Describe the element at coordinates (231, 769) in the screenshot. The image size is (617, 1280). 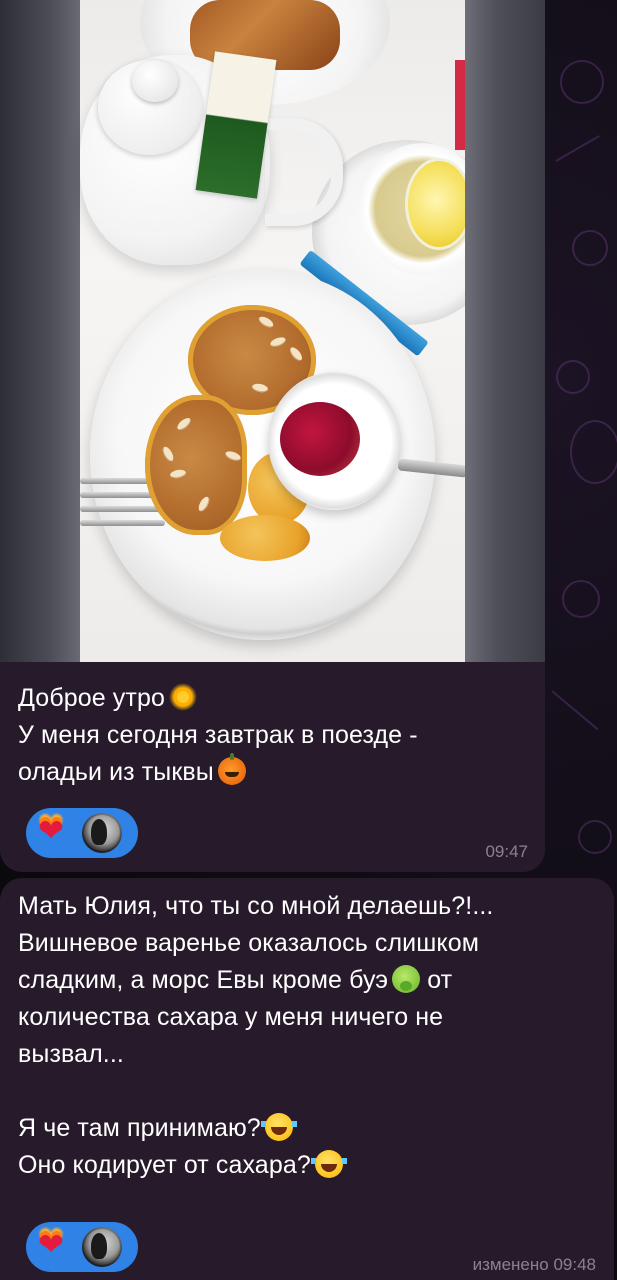
I see `pumpkin-emoji-icon` at that location.